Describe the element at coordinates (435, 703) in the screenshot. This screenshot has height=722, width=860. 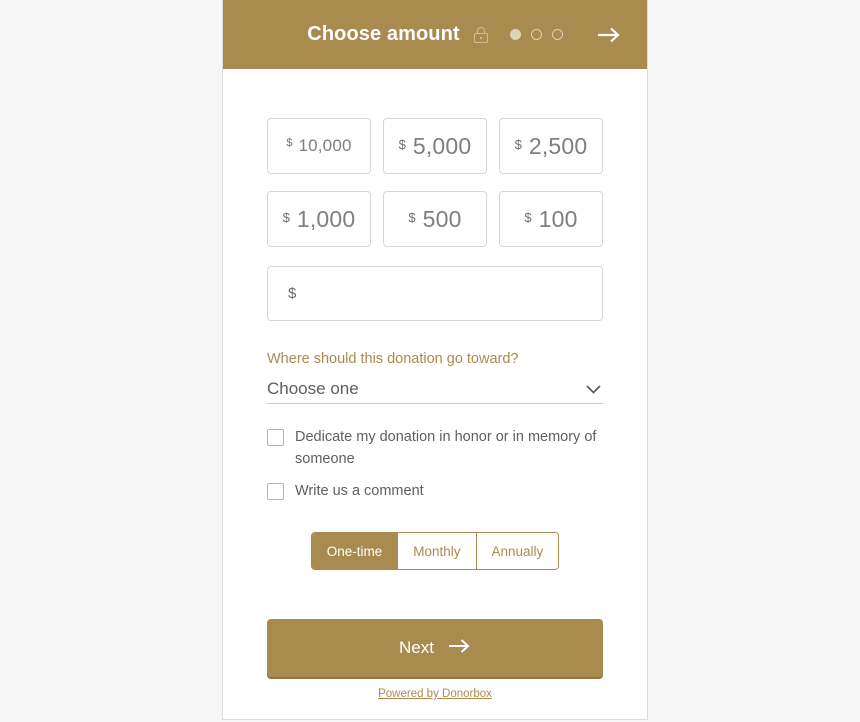
I see `form-footer: Powered by Donorbox` at that location.